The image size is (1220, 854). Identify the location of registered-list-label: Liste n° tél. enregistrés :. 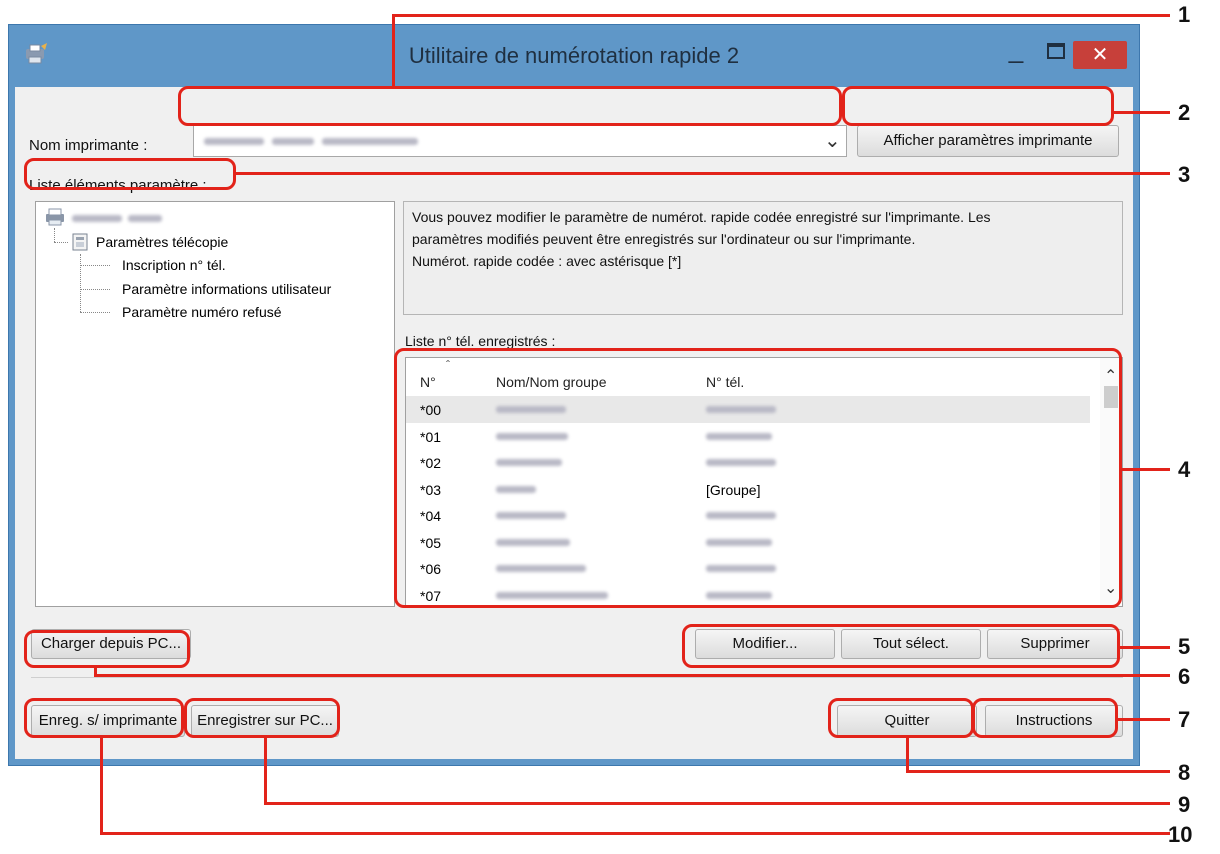
(480, 341).